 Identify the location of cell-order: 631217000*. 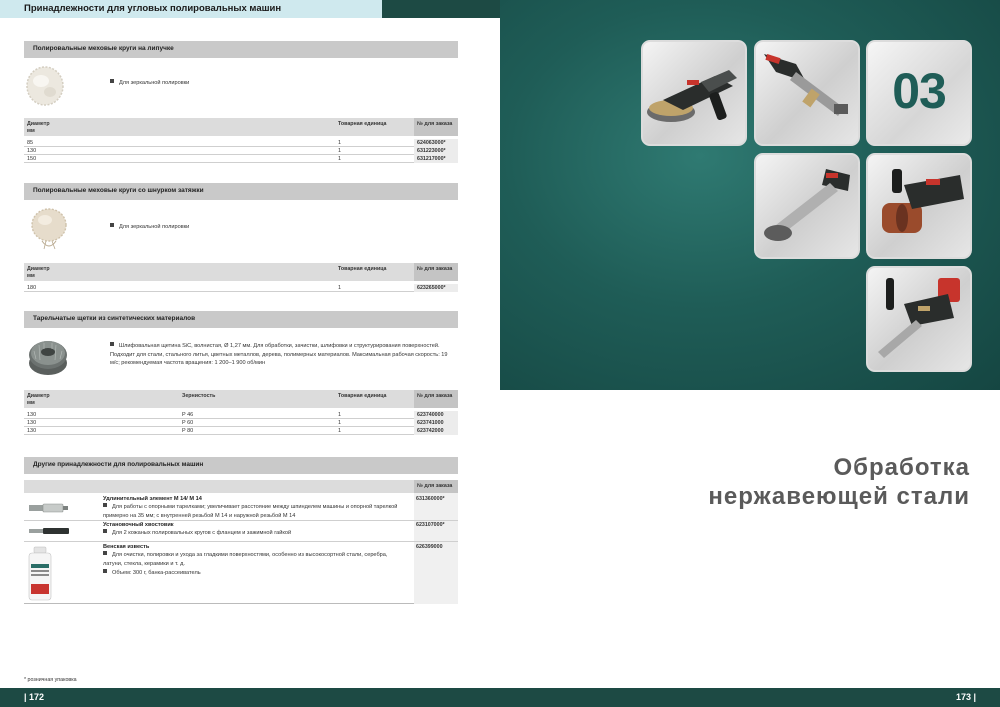
(431, 159).